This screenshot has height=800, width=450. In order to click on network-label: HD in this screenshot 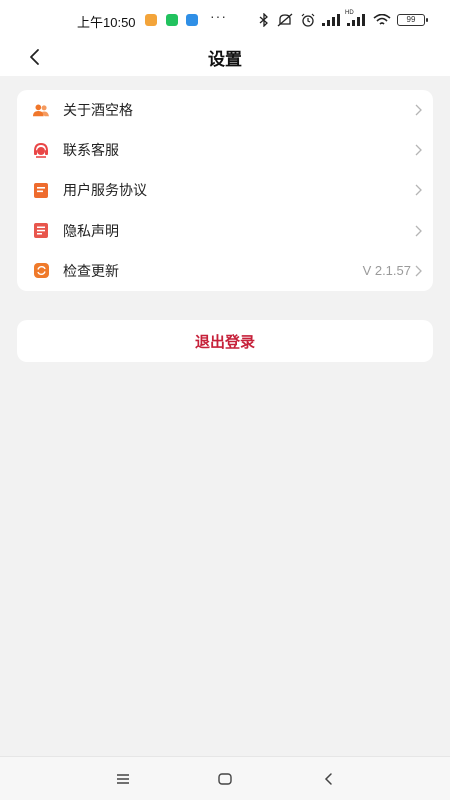, I will do `click(349, 13)`.